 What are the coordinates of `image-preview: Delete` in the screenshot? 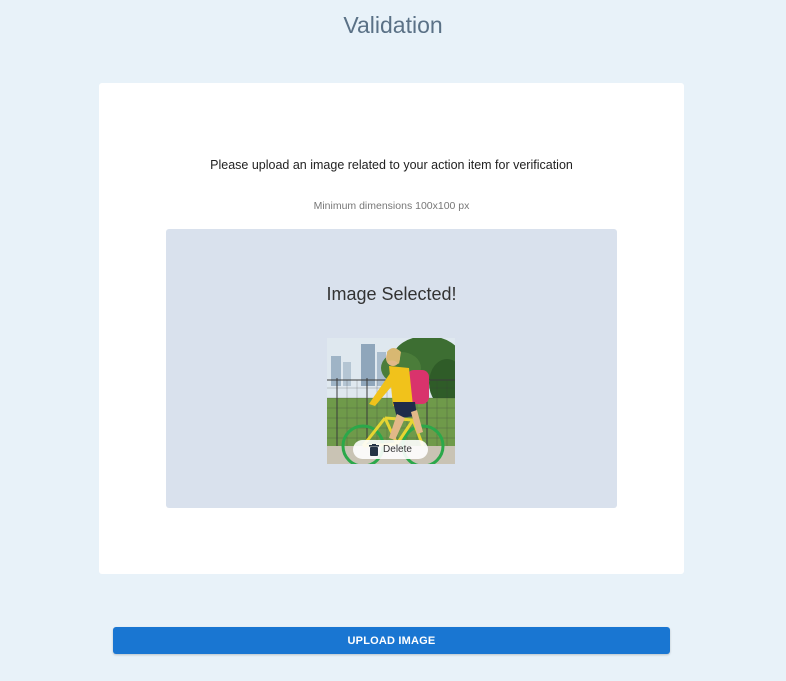 It's located at (391, 401).